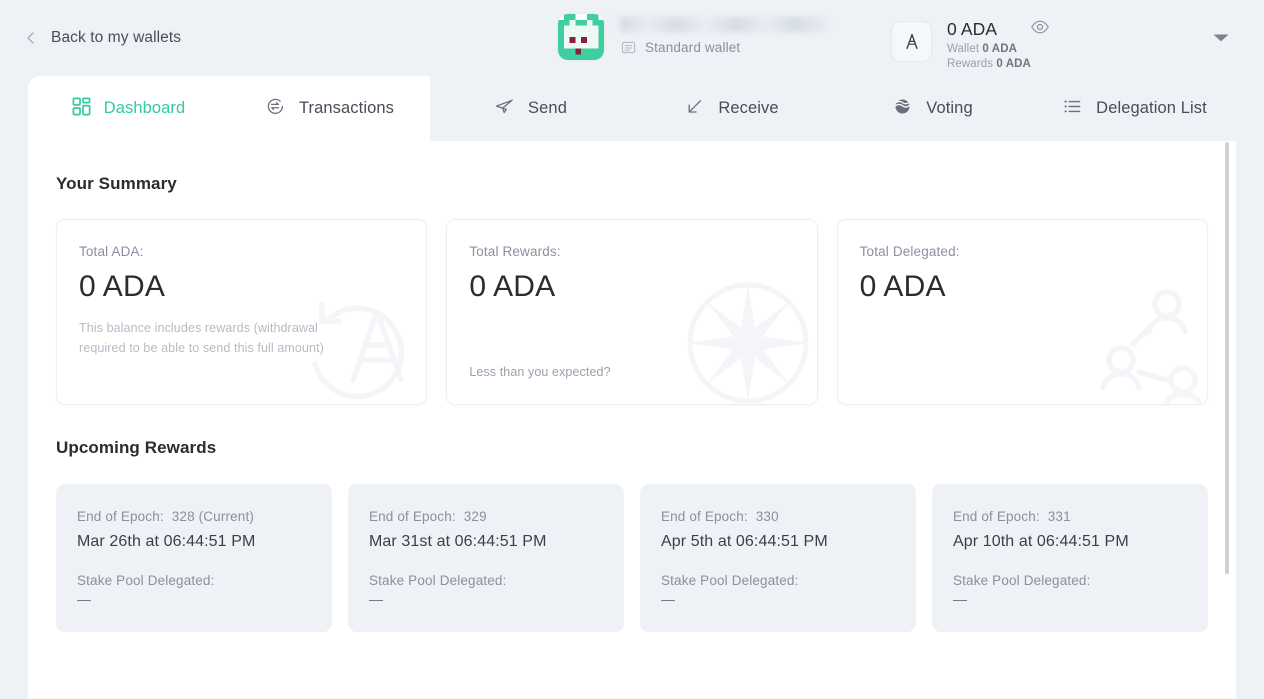 The height and width of the screenshot is (699, 1264). Describe the element at coordinates (693, 47) in the screenshot. I see `wallet-type-label: Standard wallet` at that location.